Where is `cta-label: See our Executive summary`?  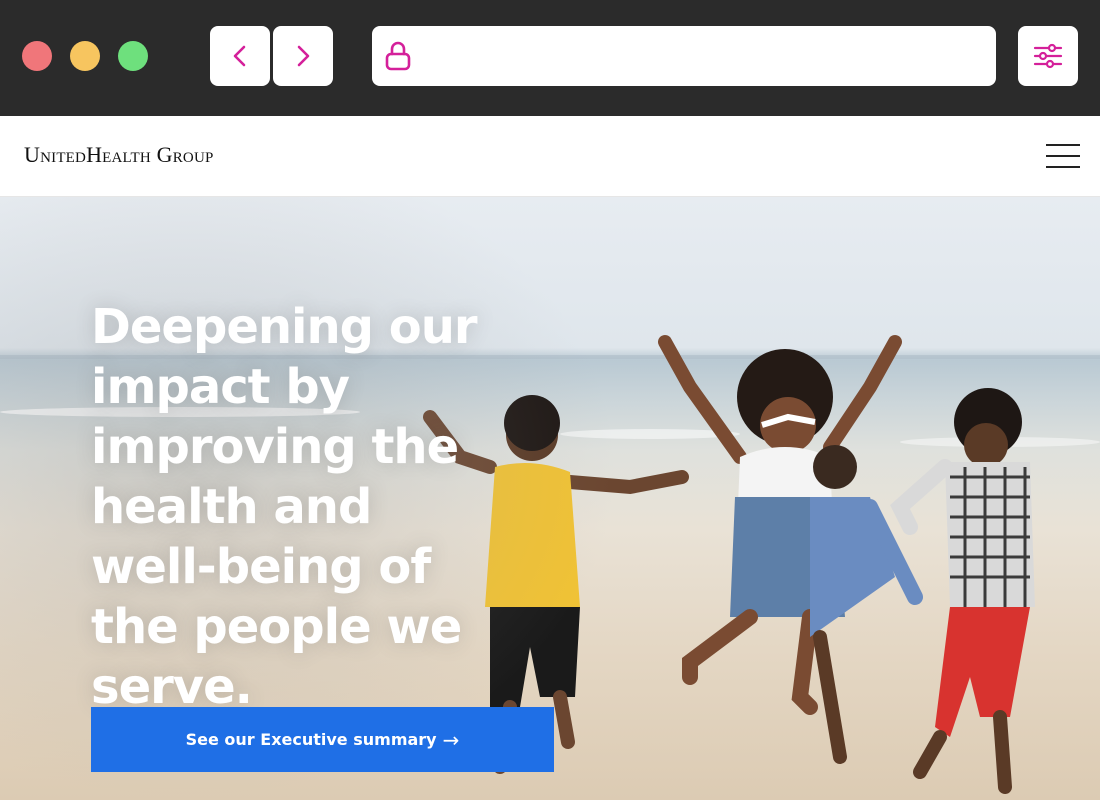 cta-label: See our Executive summary is located at coordinates (311, 739).